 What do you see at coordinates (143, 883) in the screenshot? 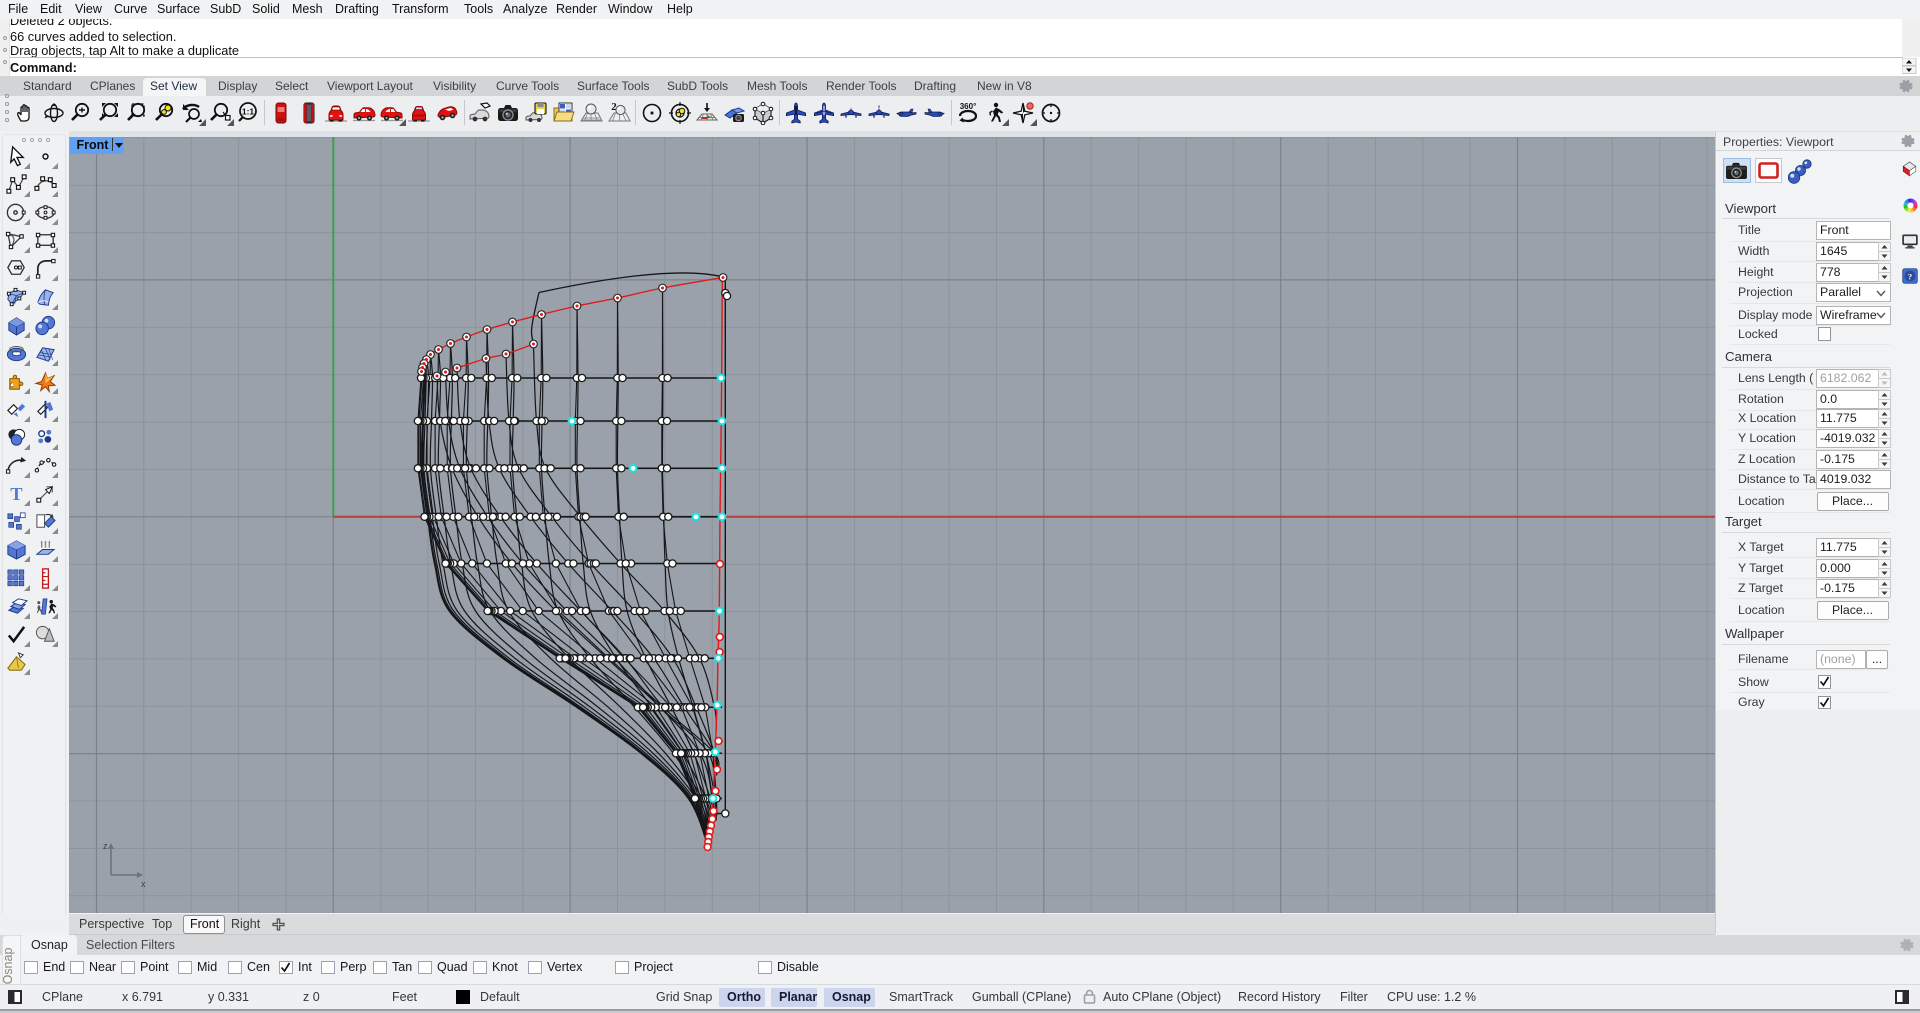
I see `svg-text: x` at bounding box center [143, 883].